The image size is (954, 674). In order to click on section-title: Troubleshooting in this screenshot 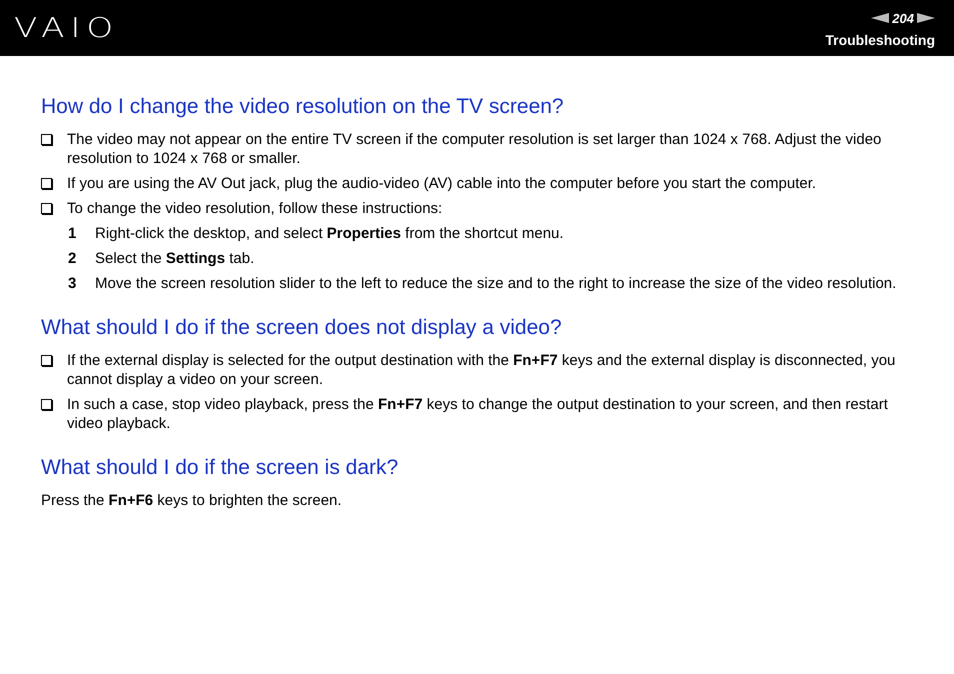, I will do `click(880, 40)`.